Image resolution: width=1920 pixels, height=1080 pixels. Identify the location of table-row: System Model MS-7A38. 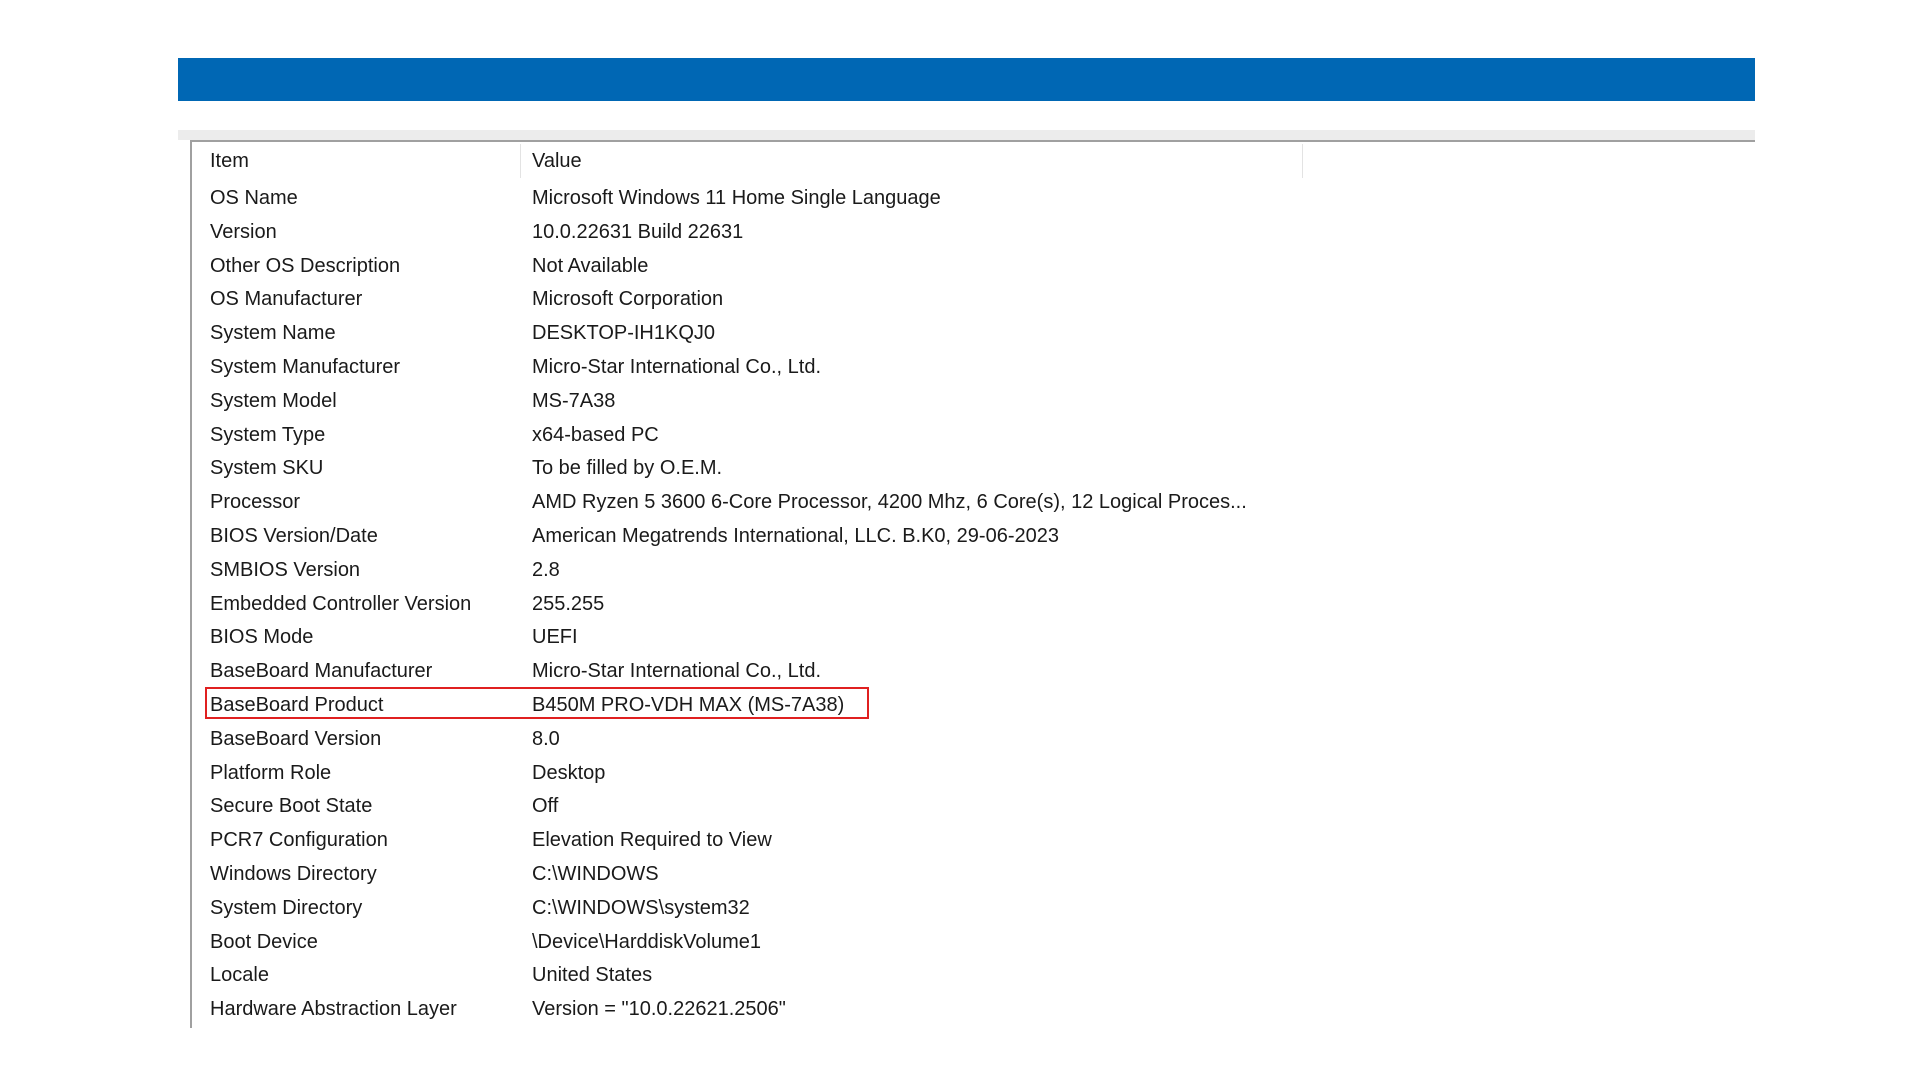
(964, 402).